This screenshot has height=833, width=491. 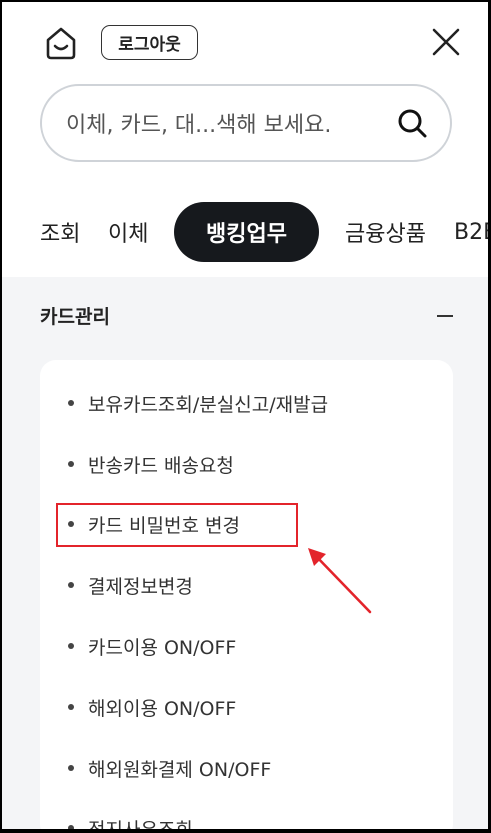 I want to click on menu-item-overseas-usage-toggle: 해외이용 ON/OFF, so click(x=152, y=707).